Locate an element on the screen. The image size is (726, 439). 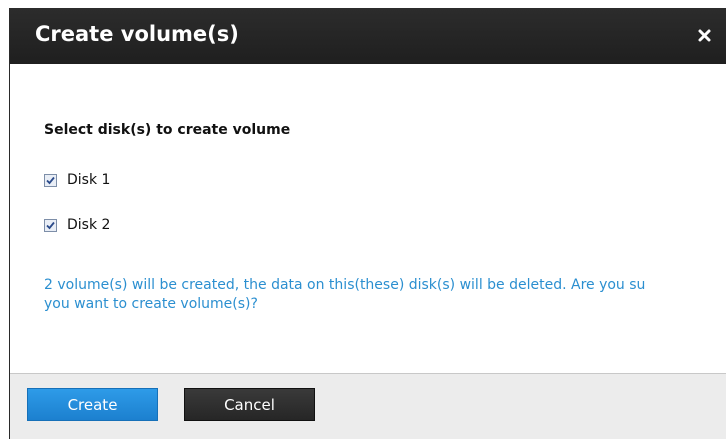
close-icon is located at coordinates (704, 35).